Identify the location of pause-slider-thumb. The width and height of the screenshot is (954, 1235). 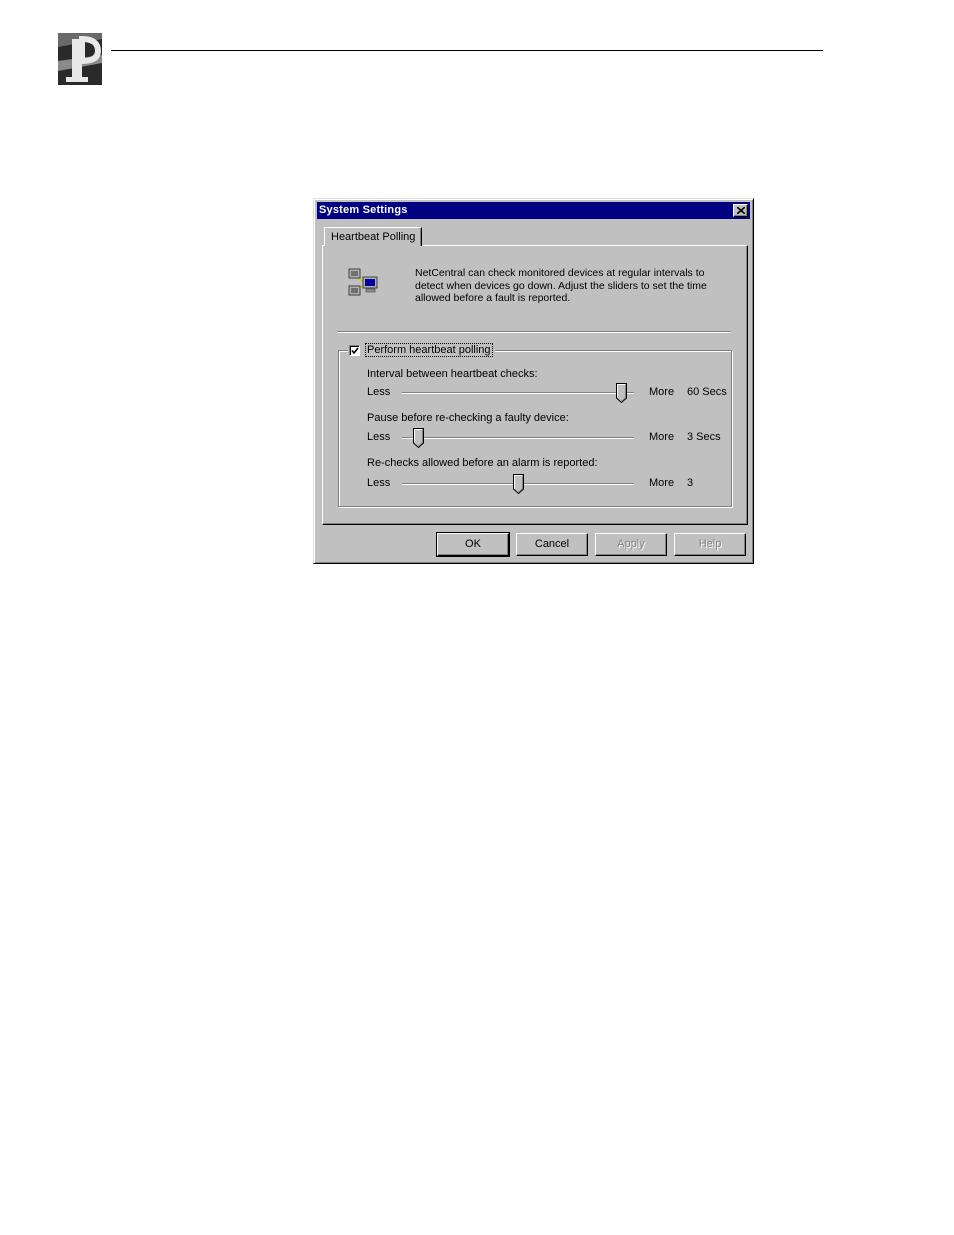
(419, 438).